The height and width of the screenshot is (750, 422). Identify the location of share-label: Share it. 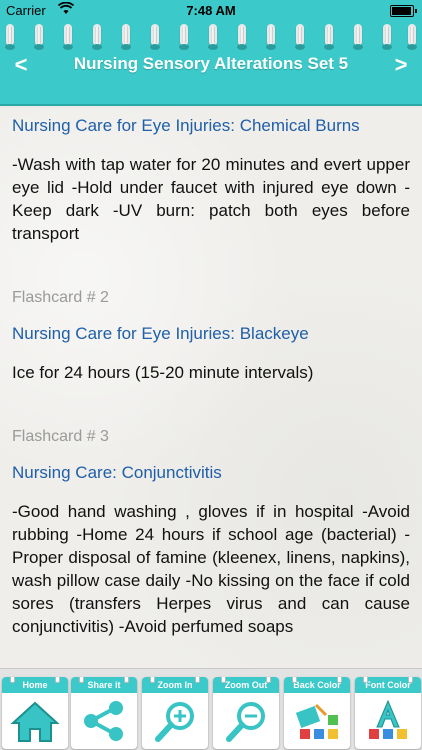
(104, 685).